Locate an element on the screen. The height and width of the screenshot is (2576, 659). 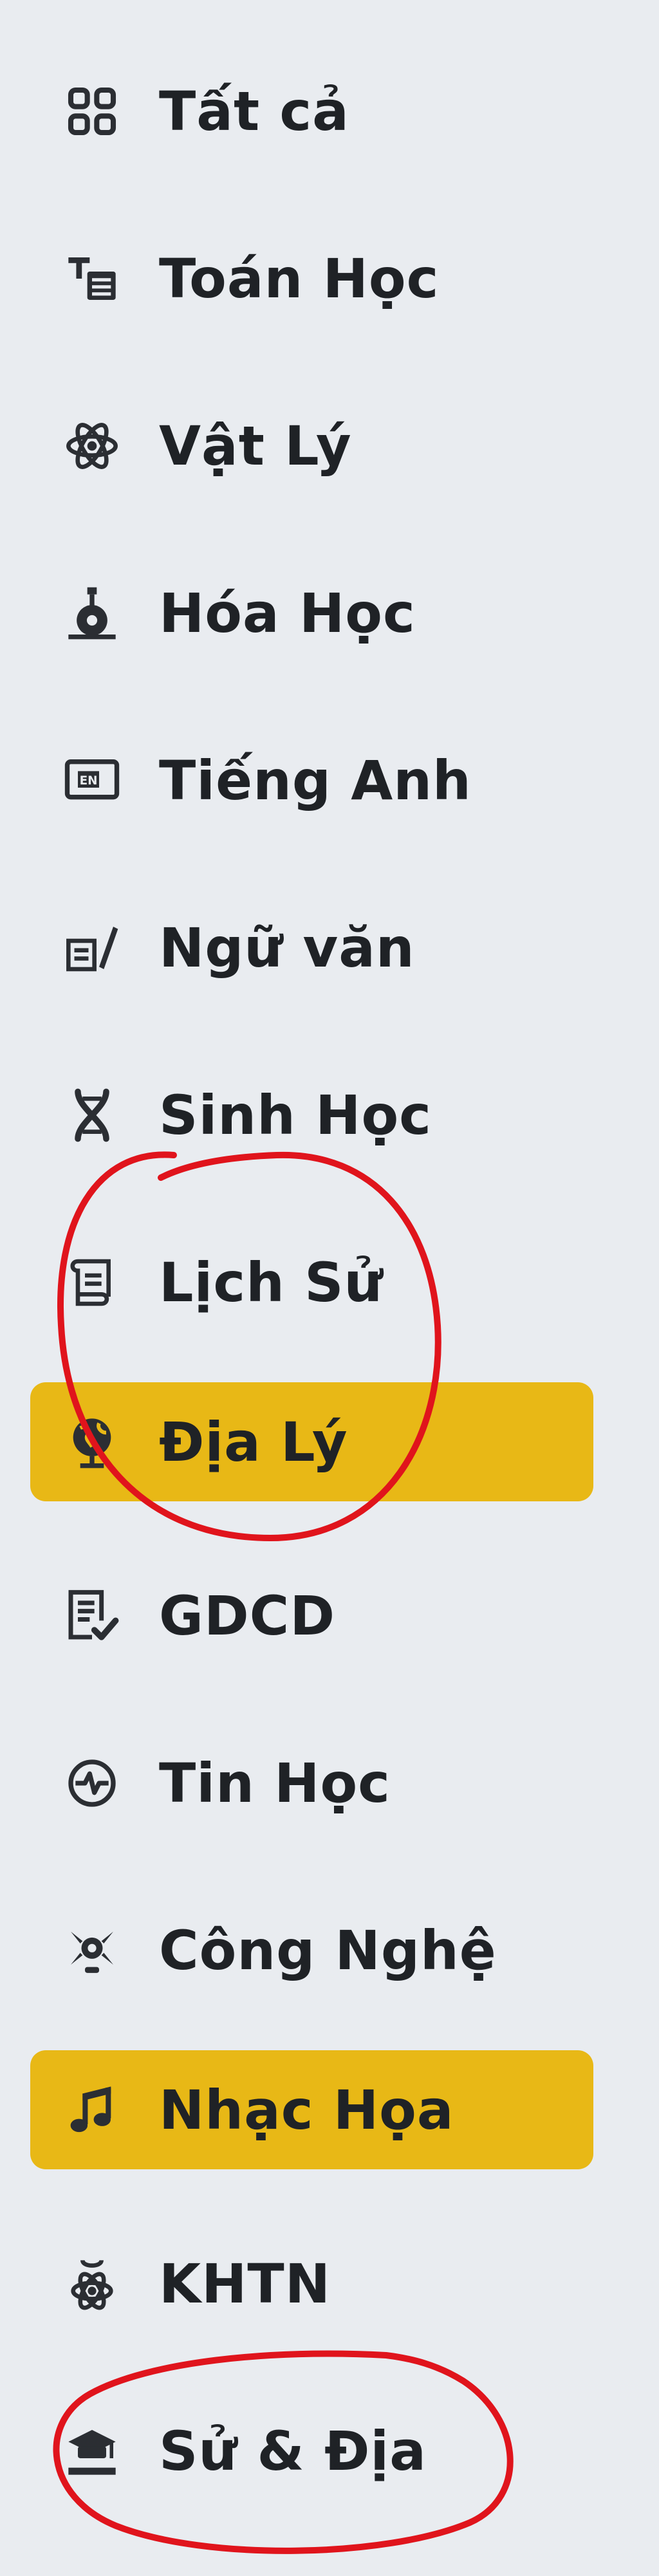
atom-icon is located at coordinates (92, 446).